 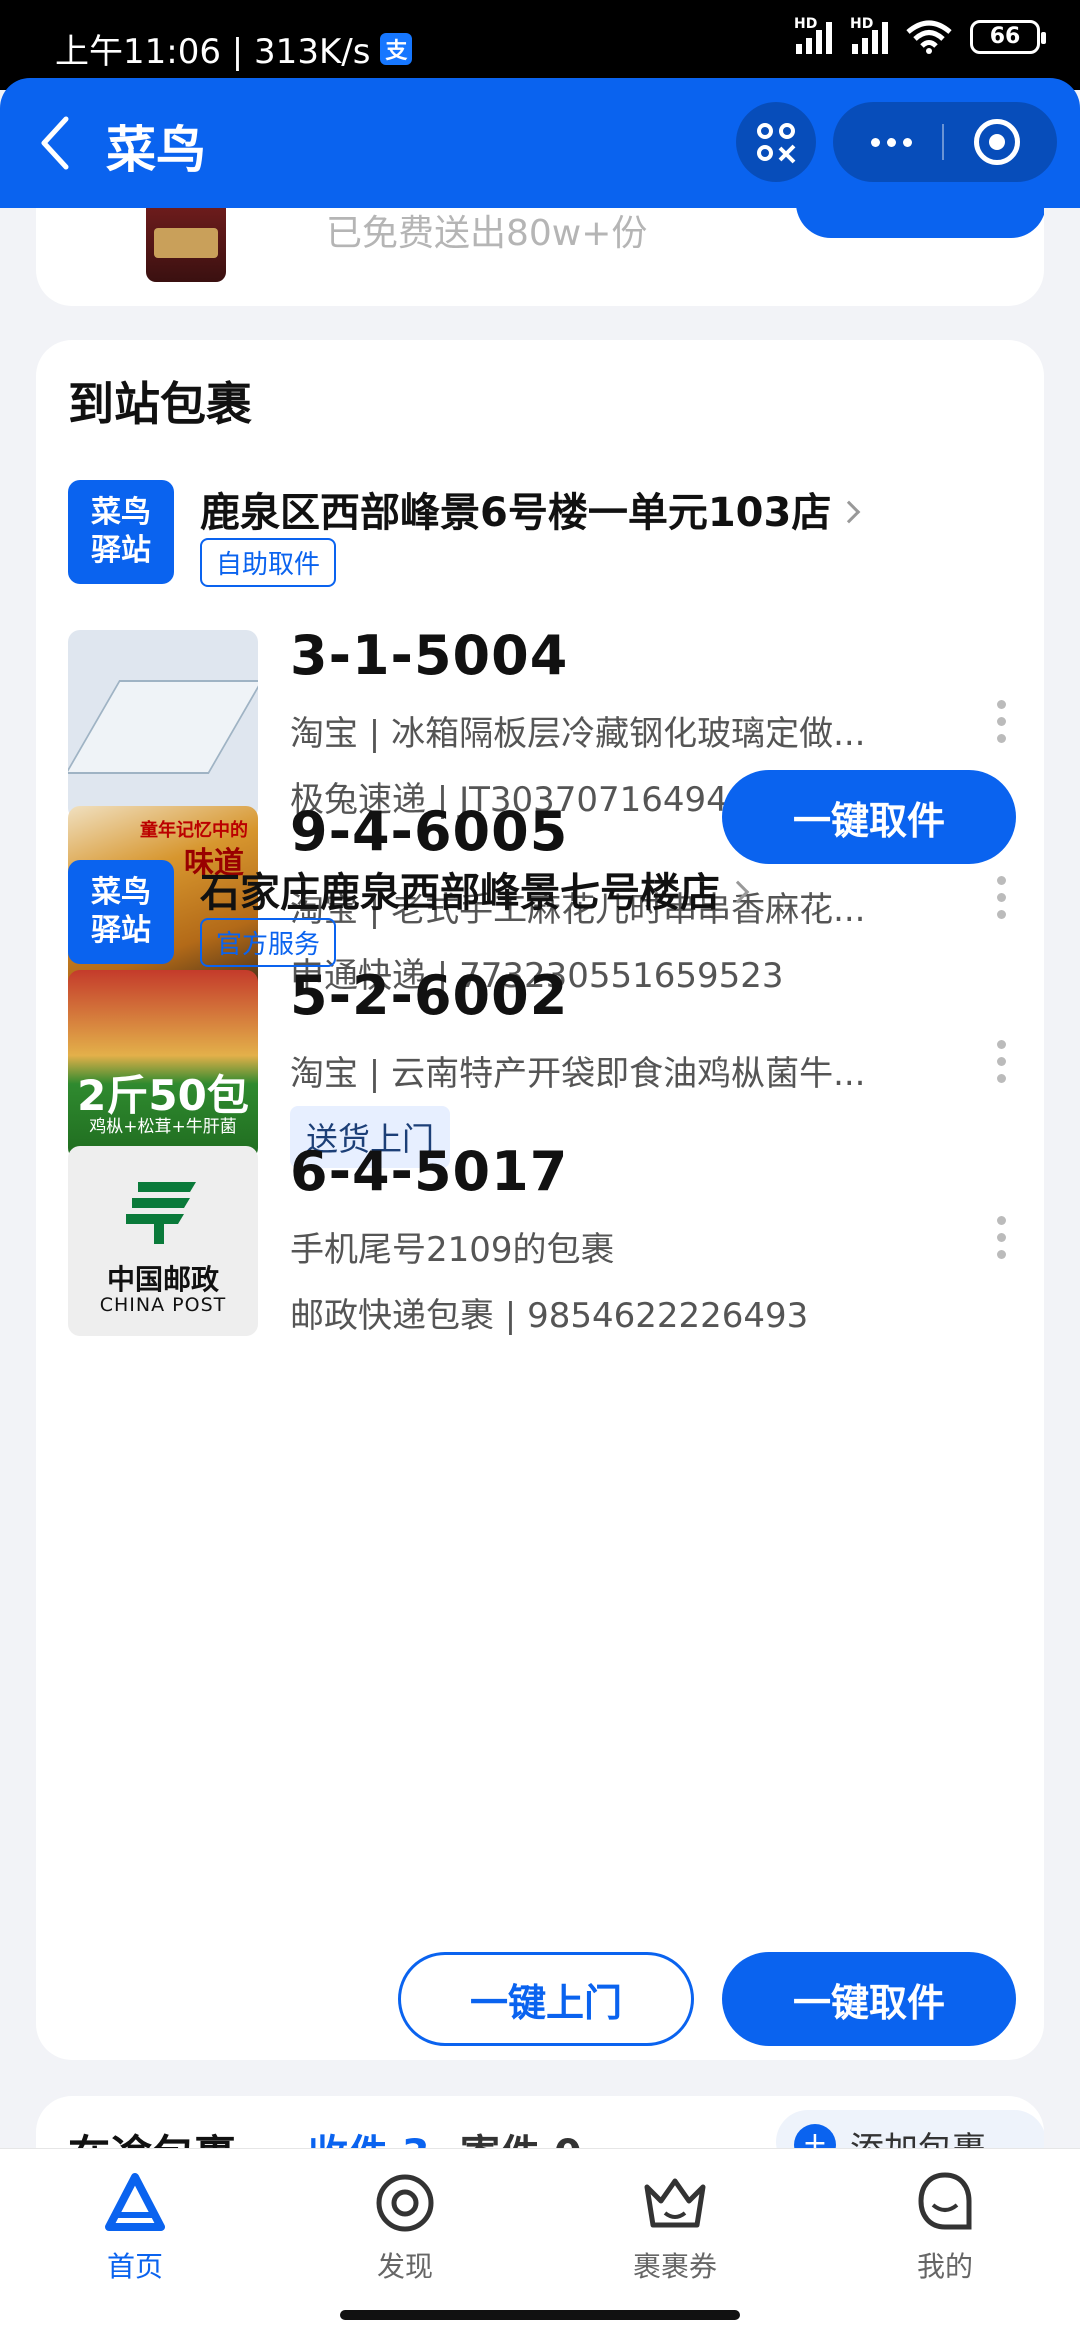 What do you see at coordinates (929, 37) in the screenshot?
I see `wifi-icon` at bounding box center [929, 37].